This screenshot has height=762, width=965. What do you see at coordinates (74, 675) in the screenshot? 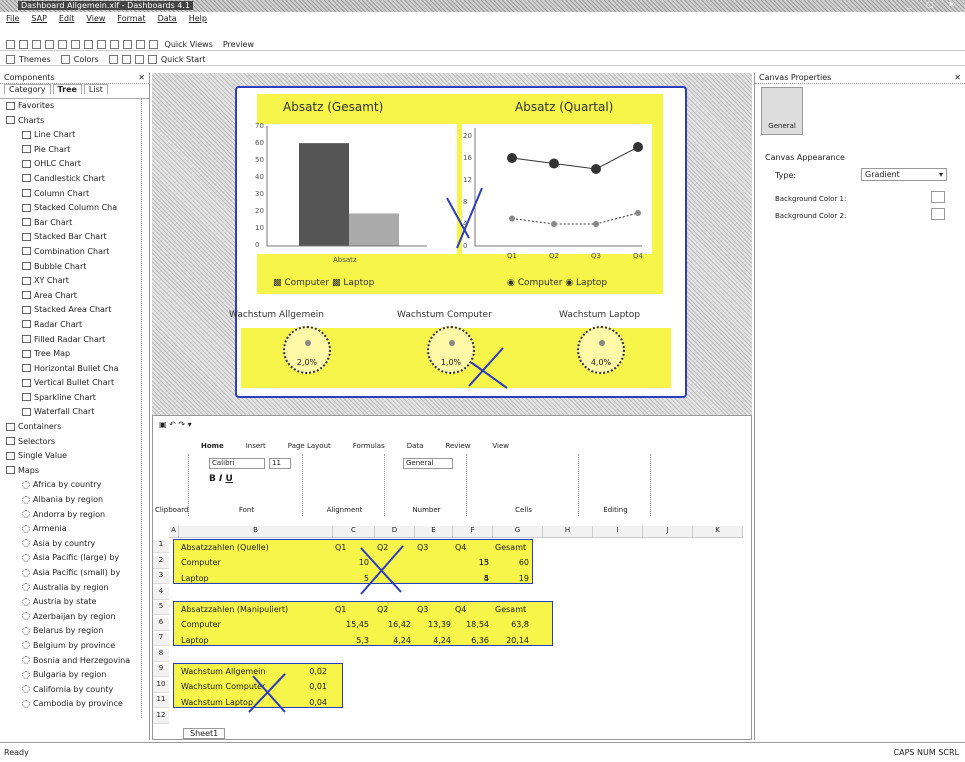
I see `tree-item: Bulgaria by region` at bounding box center [74, 675].